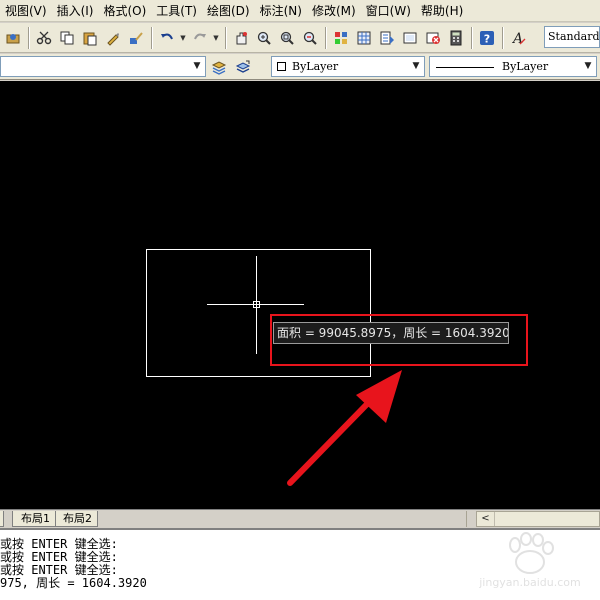 This screenshot has height=600, width=600. Describe the element at coordinates (34, 519) in the screenshot. I see `tab-layout1: 布局1` at that location.